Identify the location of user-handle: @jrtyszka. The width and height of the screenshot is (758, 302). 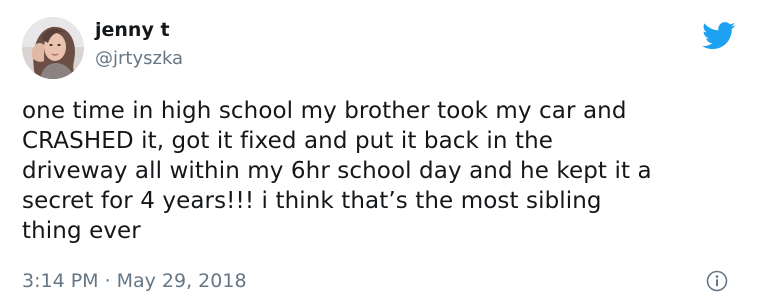
(139, 59).